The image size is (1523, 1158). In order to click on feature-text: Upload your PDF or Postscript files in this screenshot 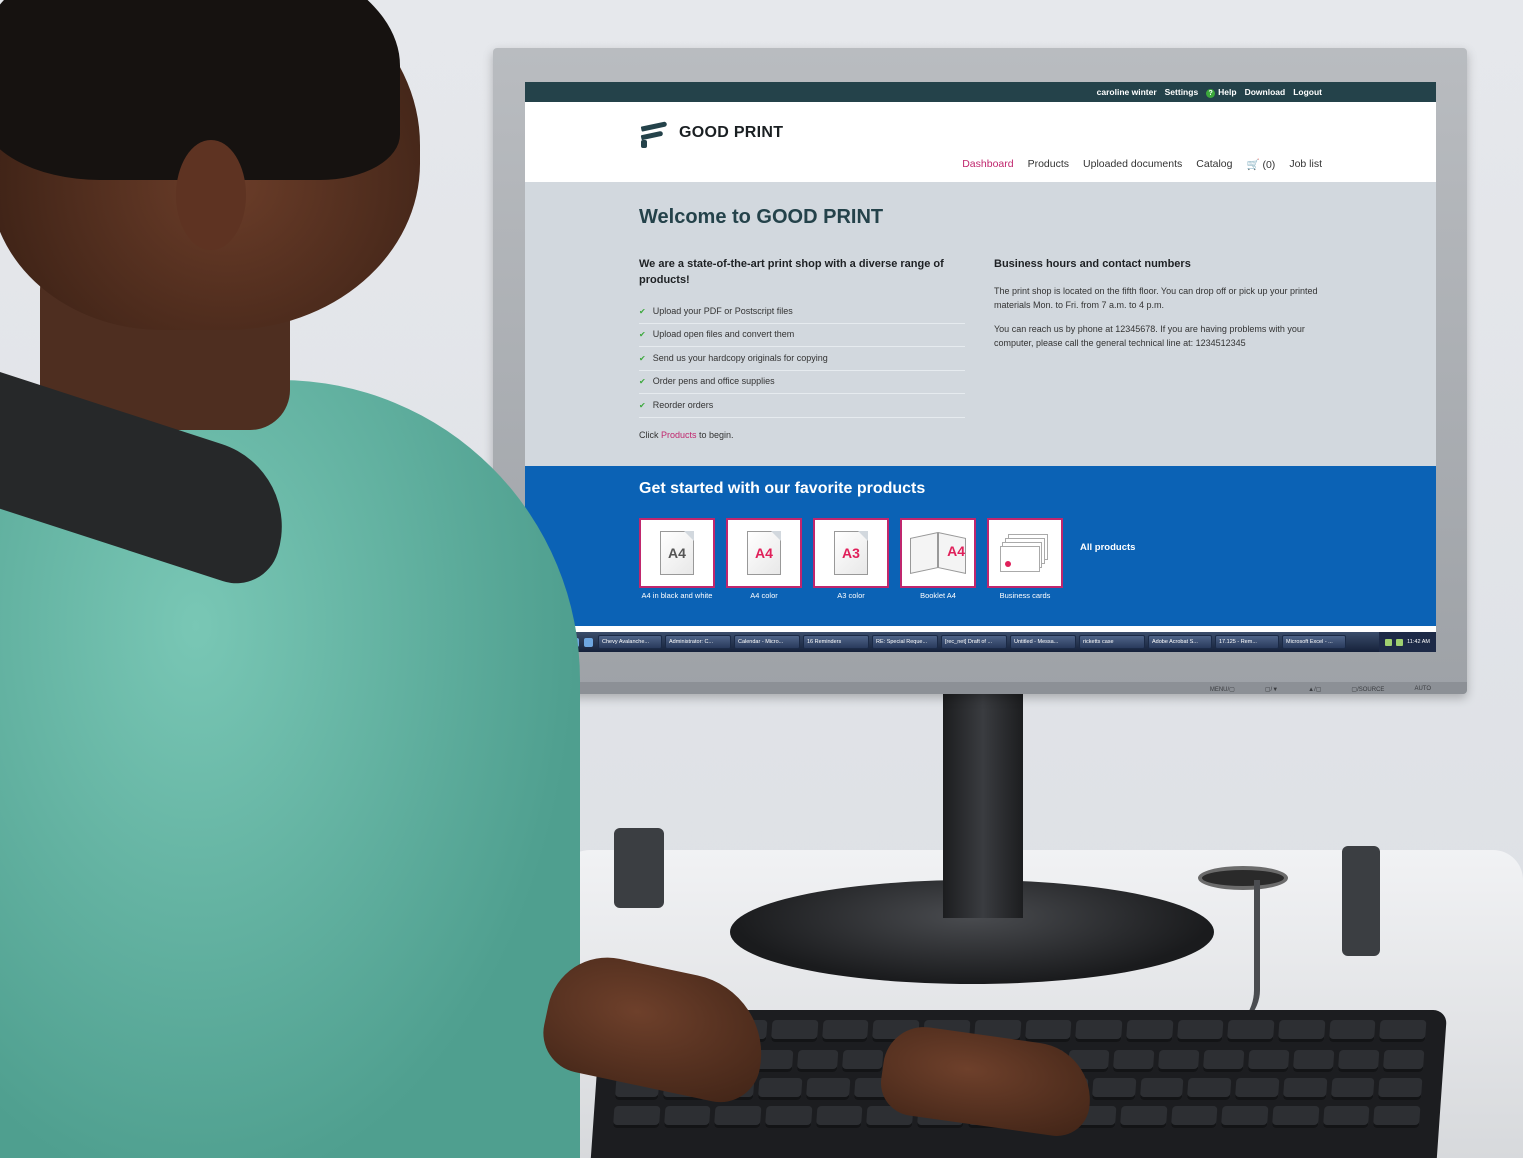, I will do `click(722, 310)`.